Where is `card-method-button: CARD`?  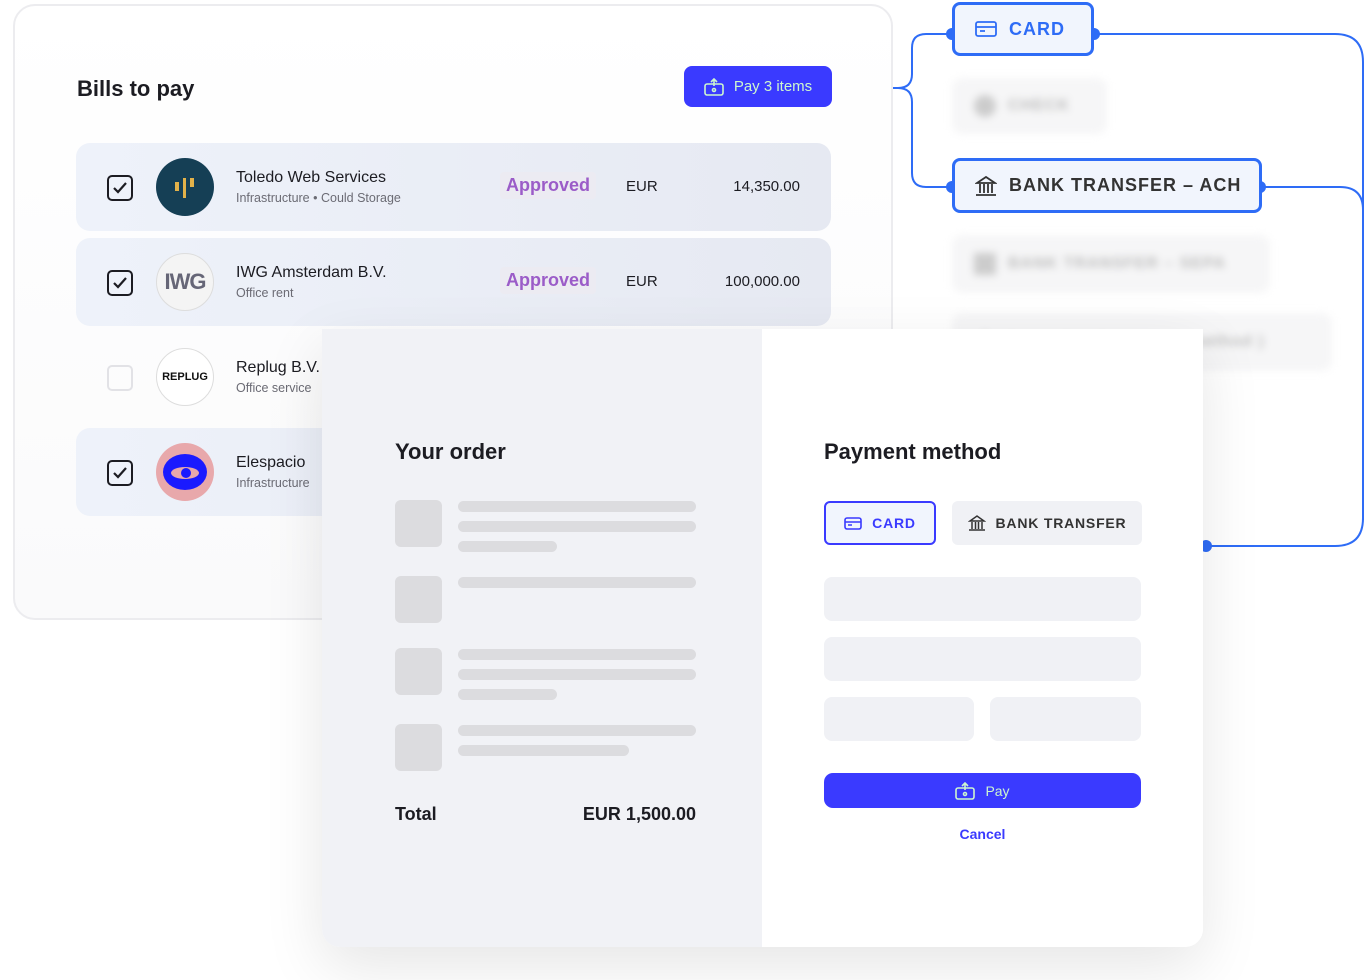
card-method-button: CARD is located at coordinates (880, 523).